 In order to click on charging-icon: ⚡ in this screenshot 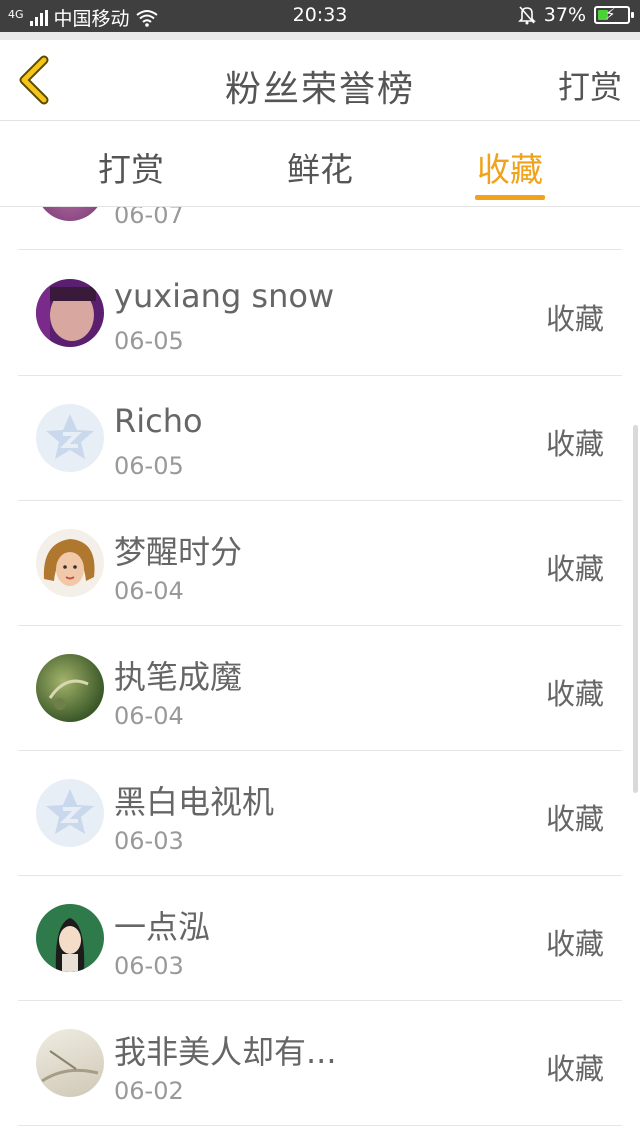, I will do `click(610, 14)`.